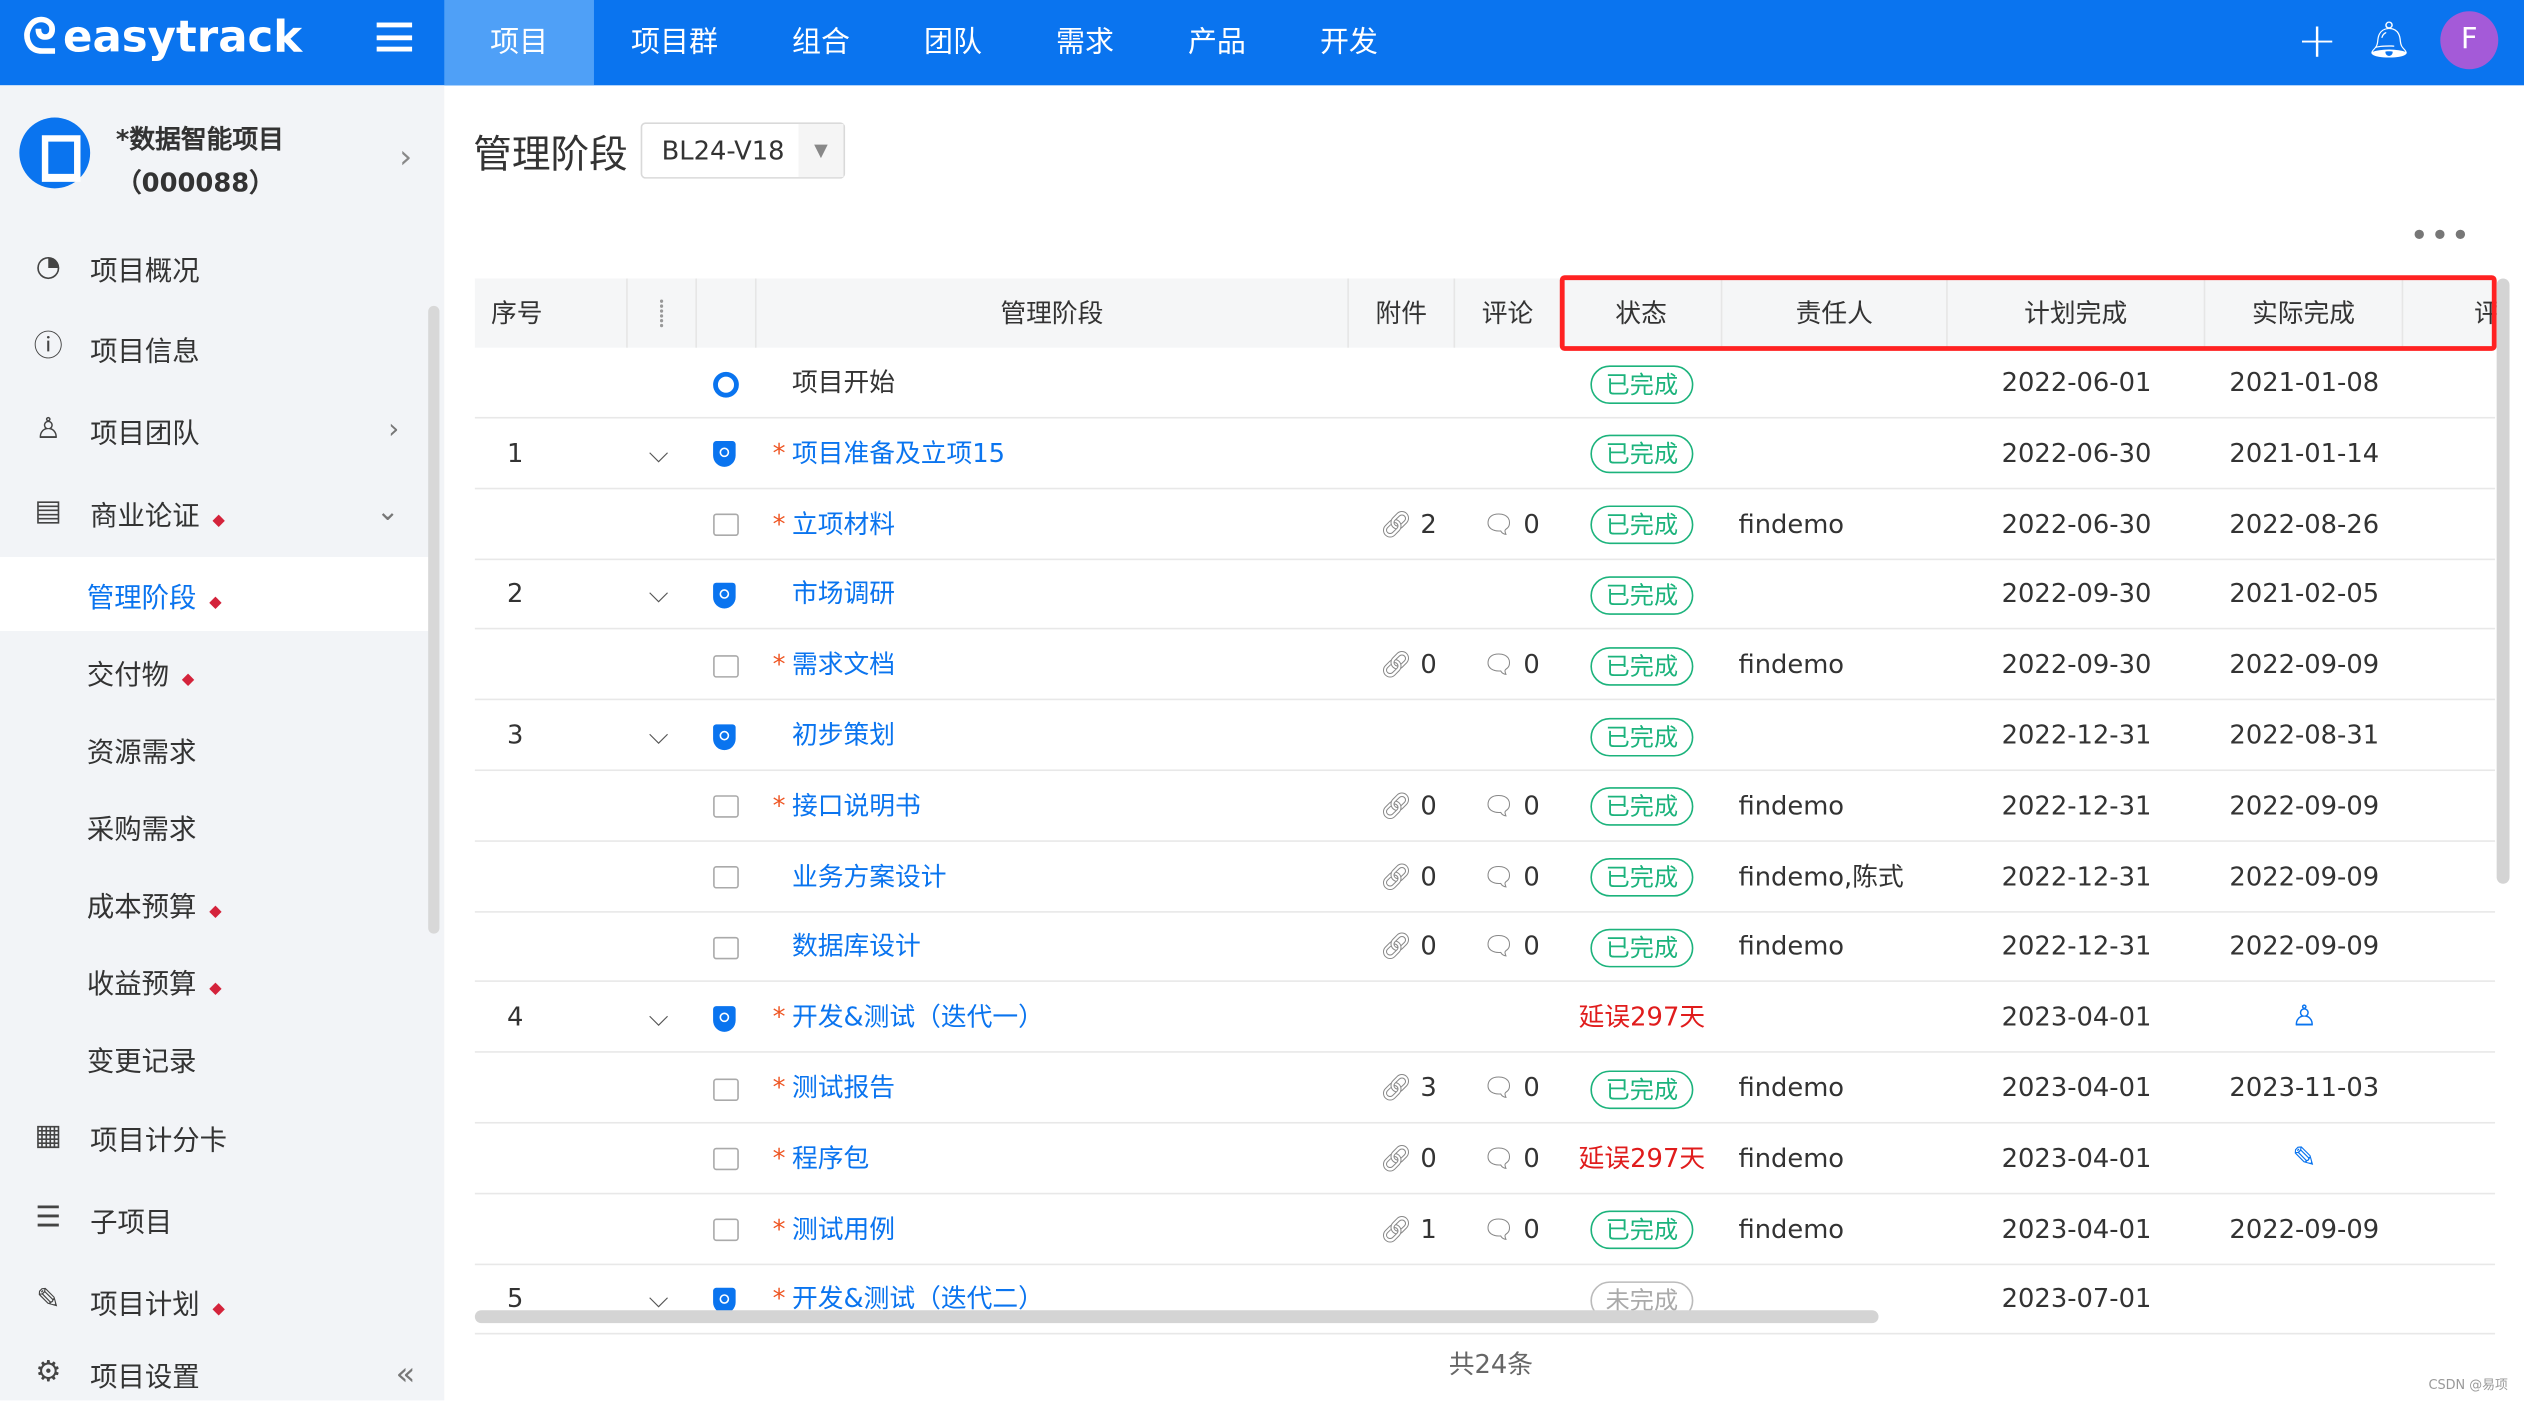 The height and width of the screenshot is (1401, 2524). Describe the element at coordinates (834, 1228) in the screenshot. I see `stage-name: * 测试用例` at that location.